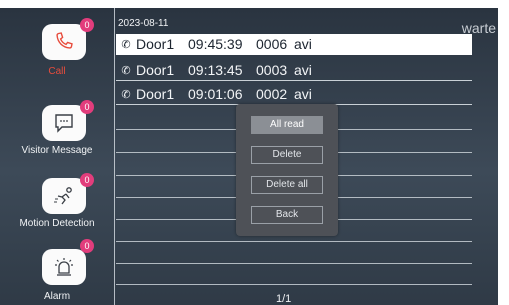 This screenshot has width=509, height=305. What do you see at coordinates (287, 185) in the screenshot?
I see `delete-all-button: Delete all` at bounding box center [287, 185].